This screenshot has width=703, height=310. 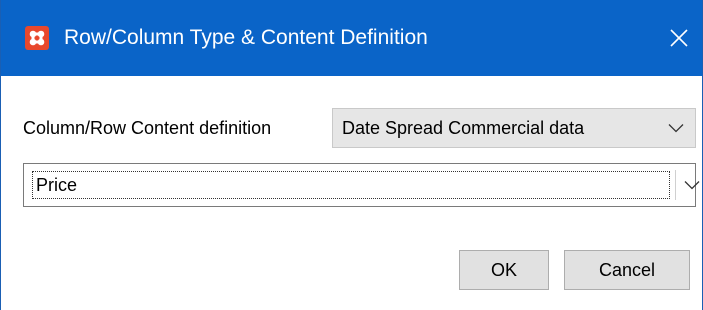 What do you see at coordinates (504, 270) in the screenshot?
I see `ok-button: OK` at bounding box center [504, 270].